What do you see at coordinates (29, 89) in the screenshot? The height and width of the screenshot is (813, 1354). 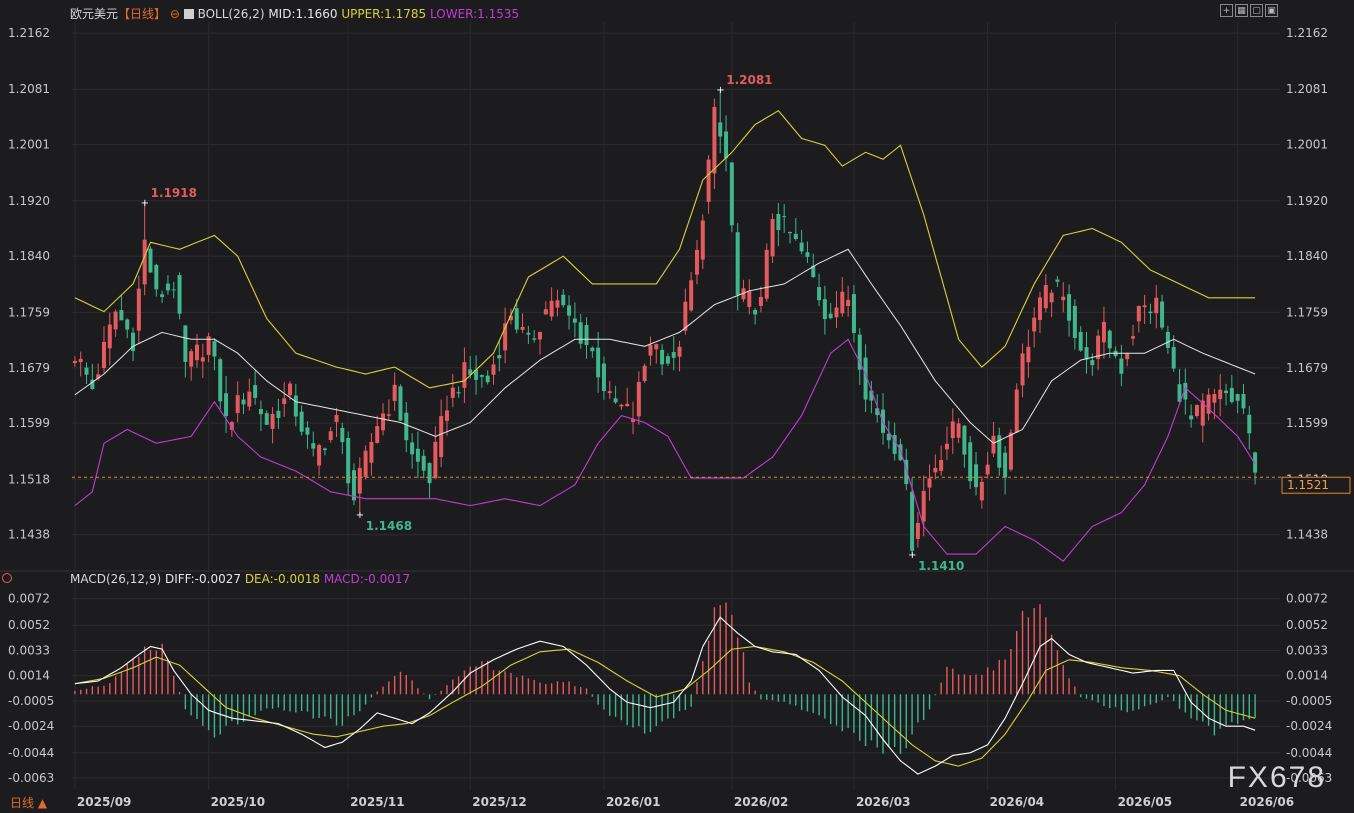 I see `price-tick-left: 1.2081` at bounding box center [29, 89].